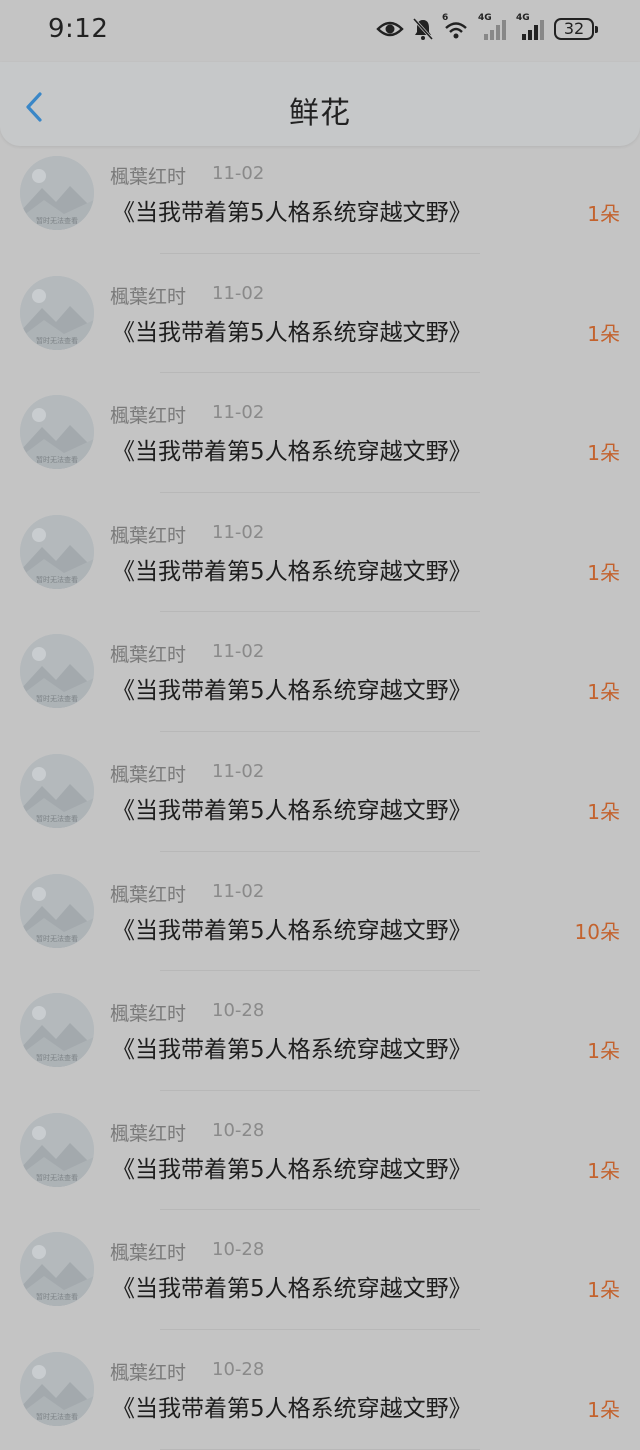 The width and height of the screenshot is (640, 1450). Describe the element at coordinates (576, 29) in the screenshot. I see `battery-indicator: 32` at that location.